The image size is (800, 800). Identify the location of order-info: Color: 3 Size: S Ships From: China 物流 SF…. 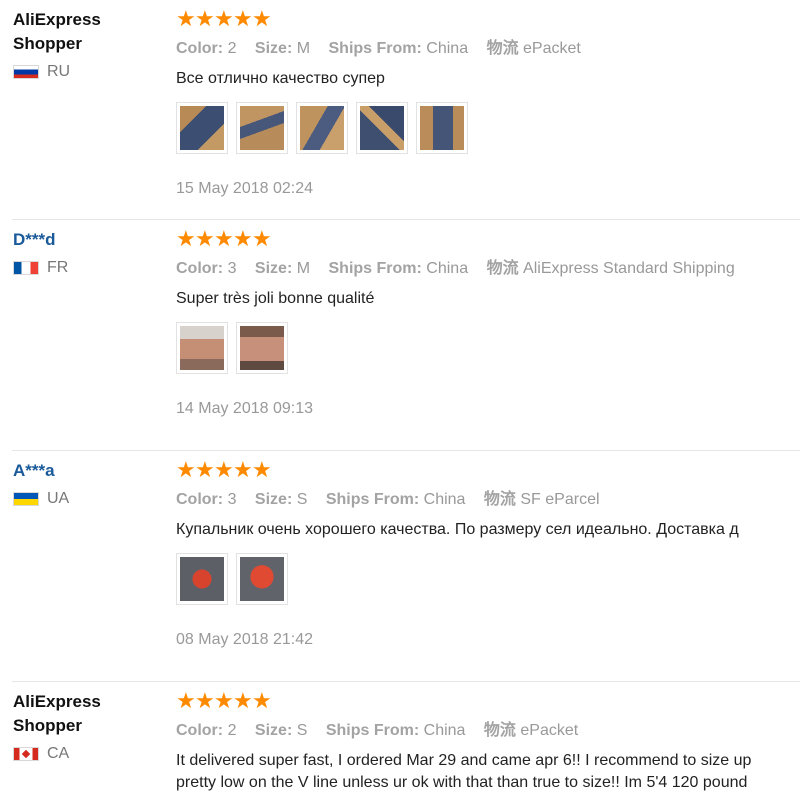
(488, 500).